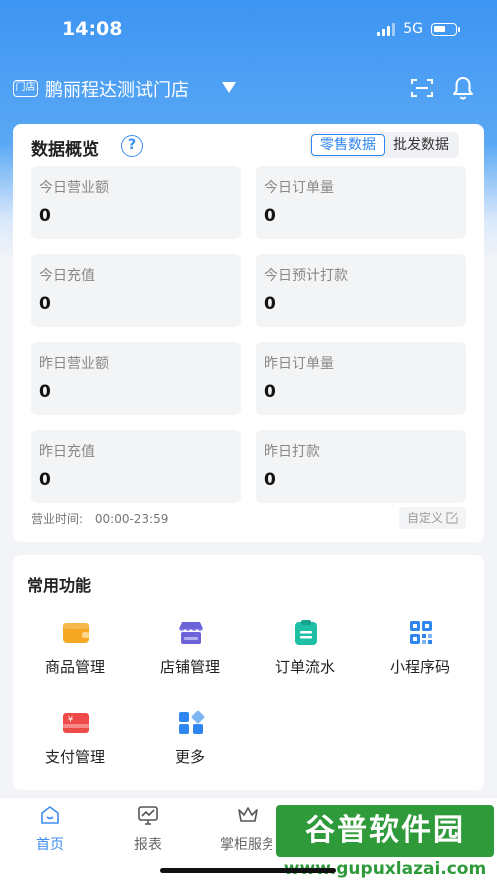  I want to click on business-hours-value: 00:00-23:59, so click(131, 519).